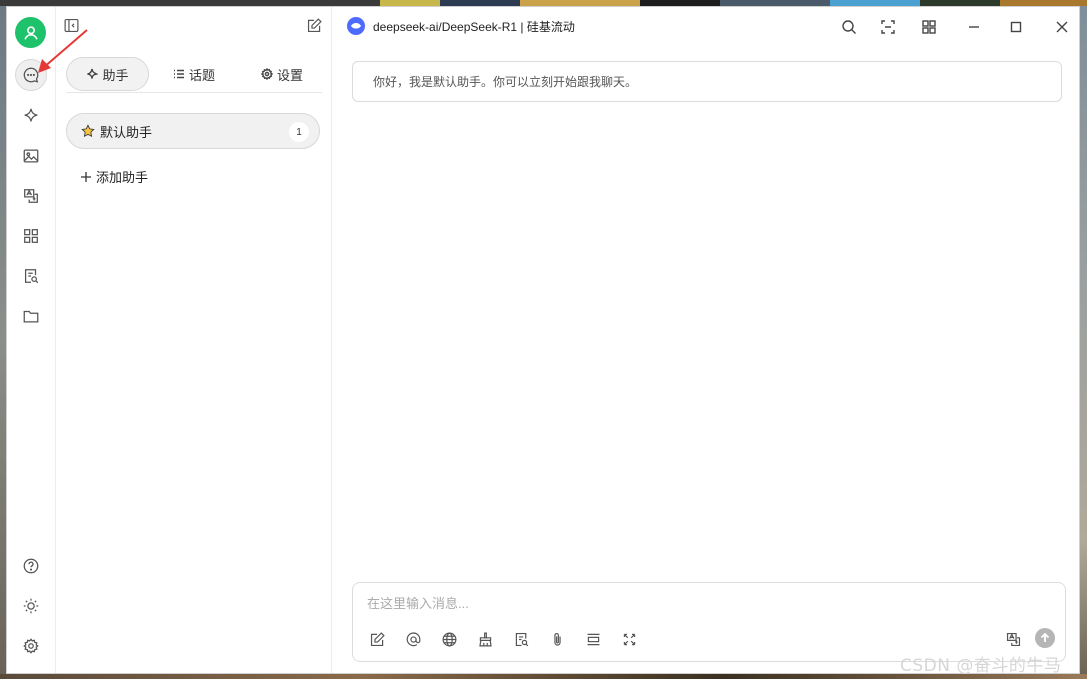  What do you see at coordinates (981, 666) in the screenshot?
I see `watermark: CSDN @奋斗的牛马` at bounding box center [981, 666].